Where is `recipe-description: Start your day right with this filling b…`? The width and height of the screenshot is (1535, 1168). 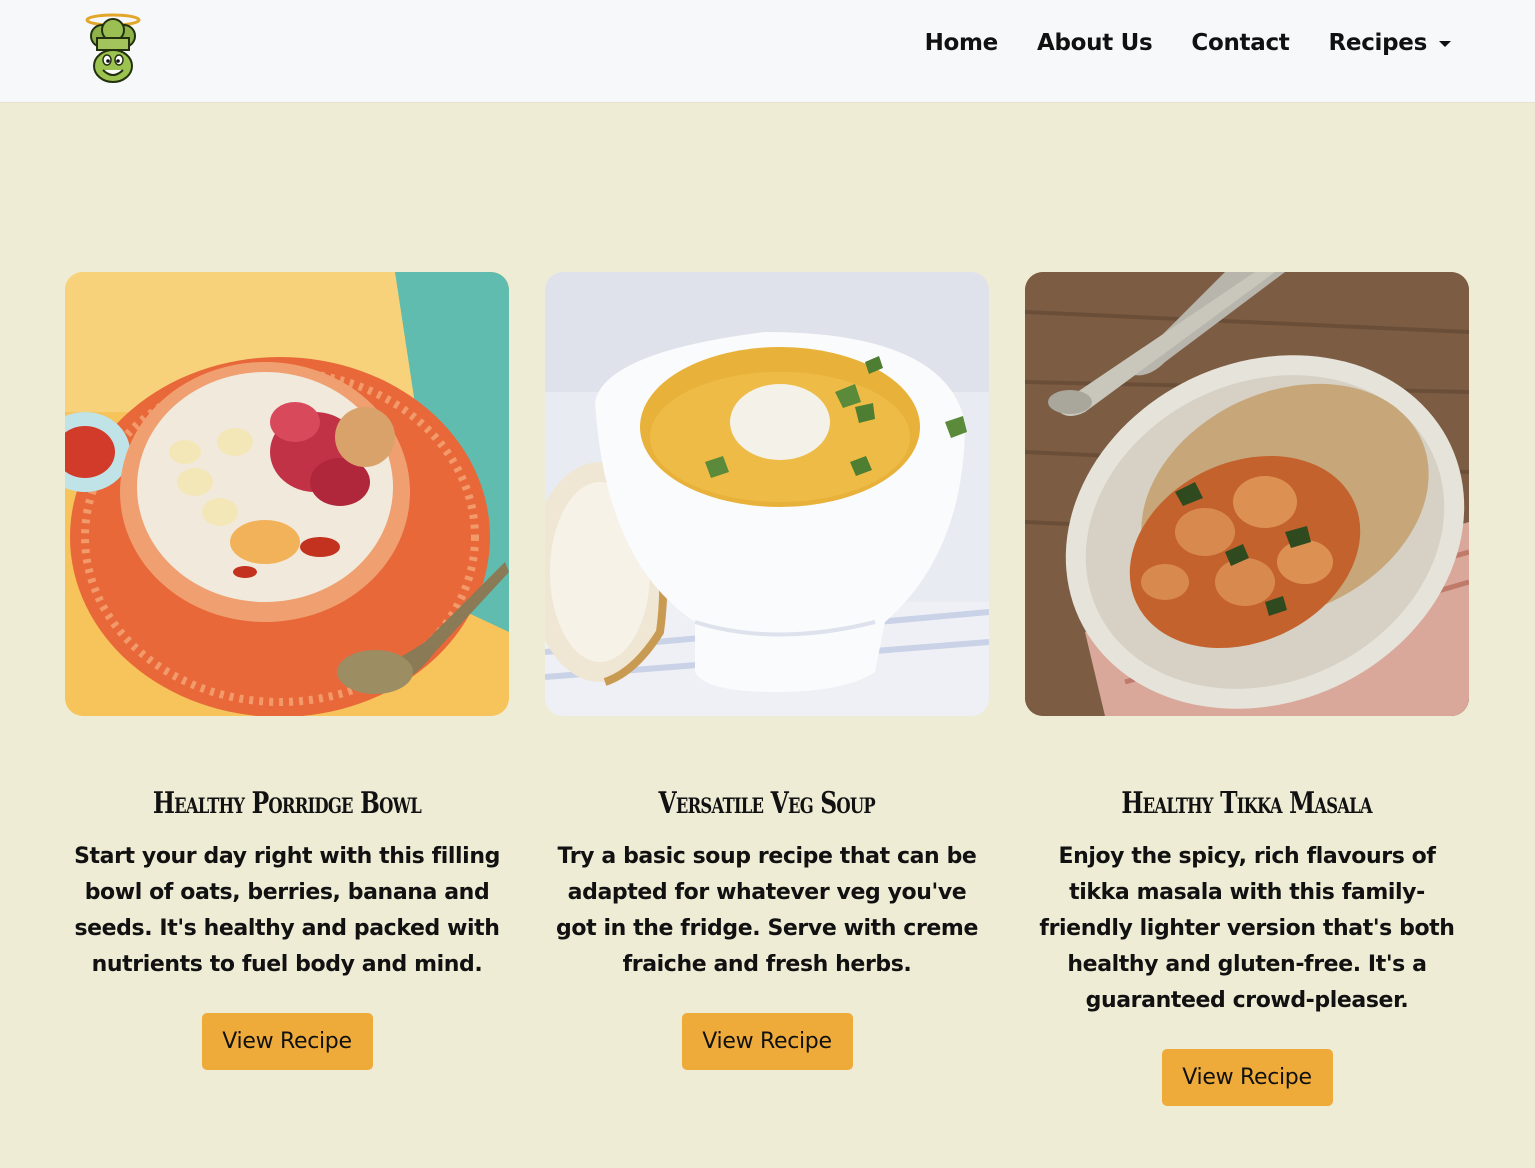
recipe-description: Start your day right with this filling b… is located at coordinates (287, 910).